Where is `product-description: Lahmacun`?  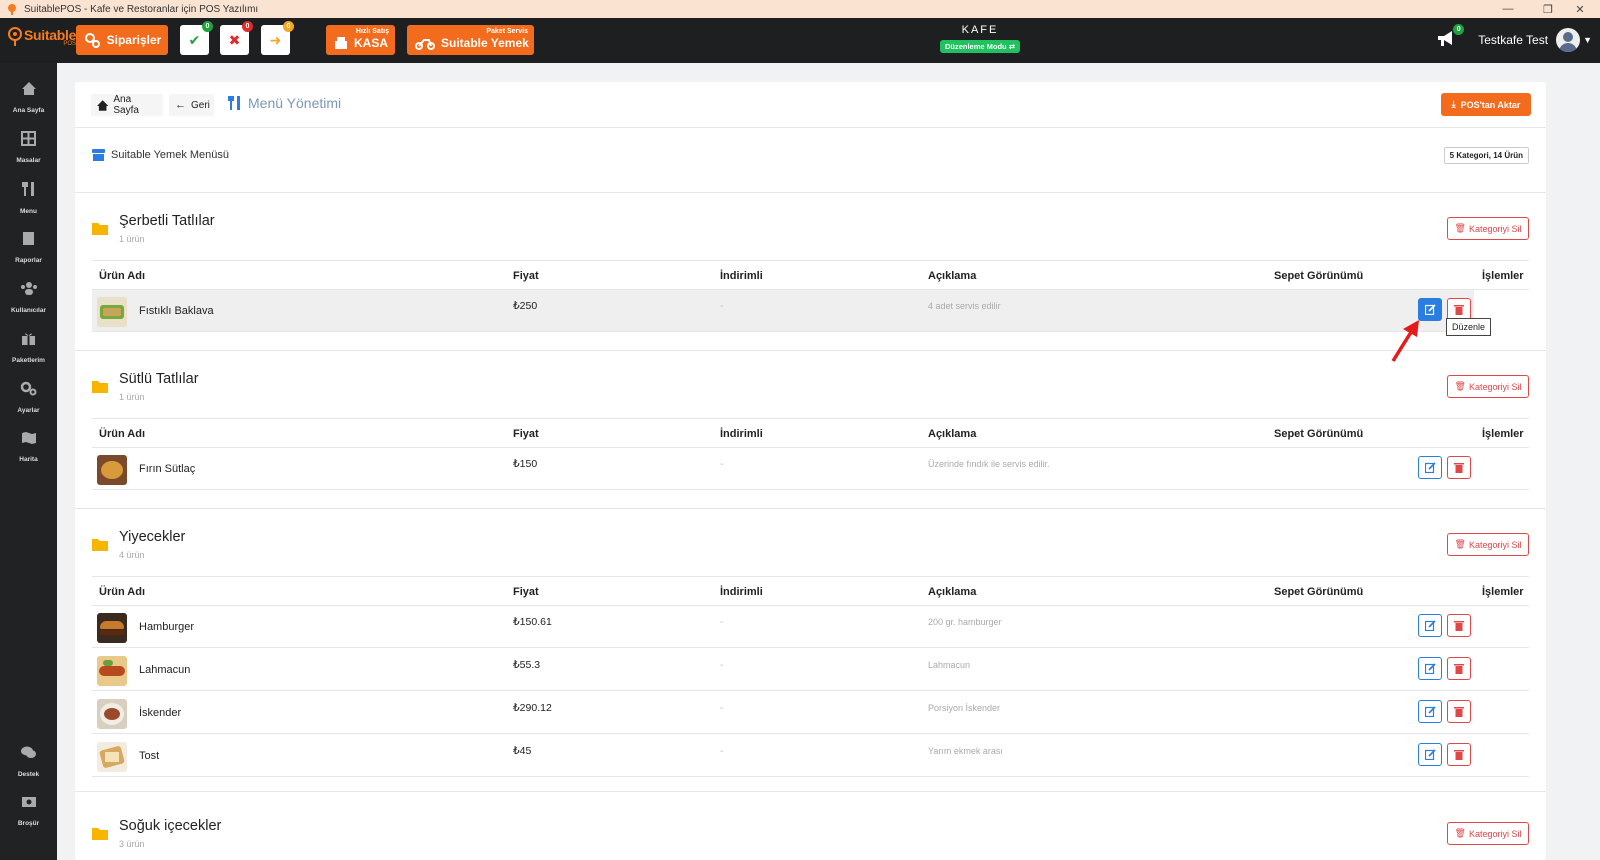 product-description: Lahmacun is located at coordinates (949, 665).